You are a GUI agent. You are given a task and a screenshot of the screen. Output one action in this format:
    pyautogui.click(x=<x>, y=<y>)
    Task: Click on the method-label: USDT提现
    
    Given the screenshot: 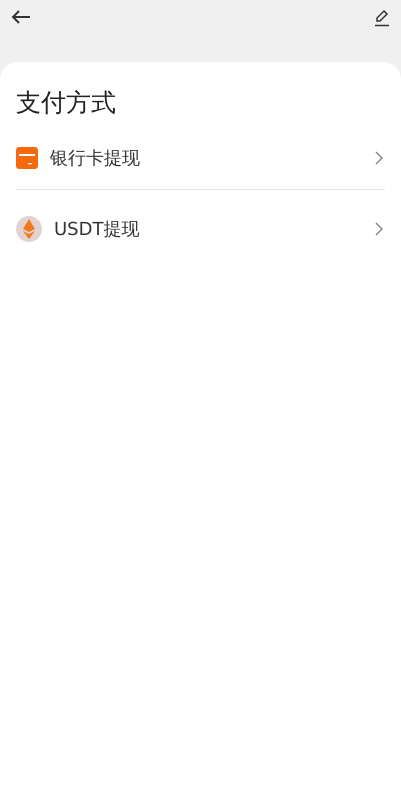 What is the action you would take?
    pyautogui.click(x=97, y=229)
    